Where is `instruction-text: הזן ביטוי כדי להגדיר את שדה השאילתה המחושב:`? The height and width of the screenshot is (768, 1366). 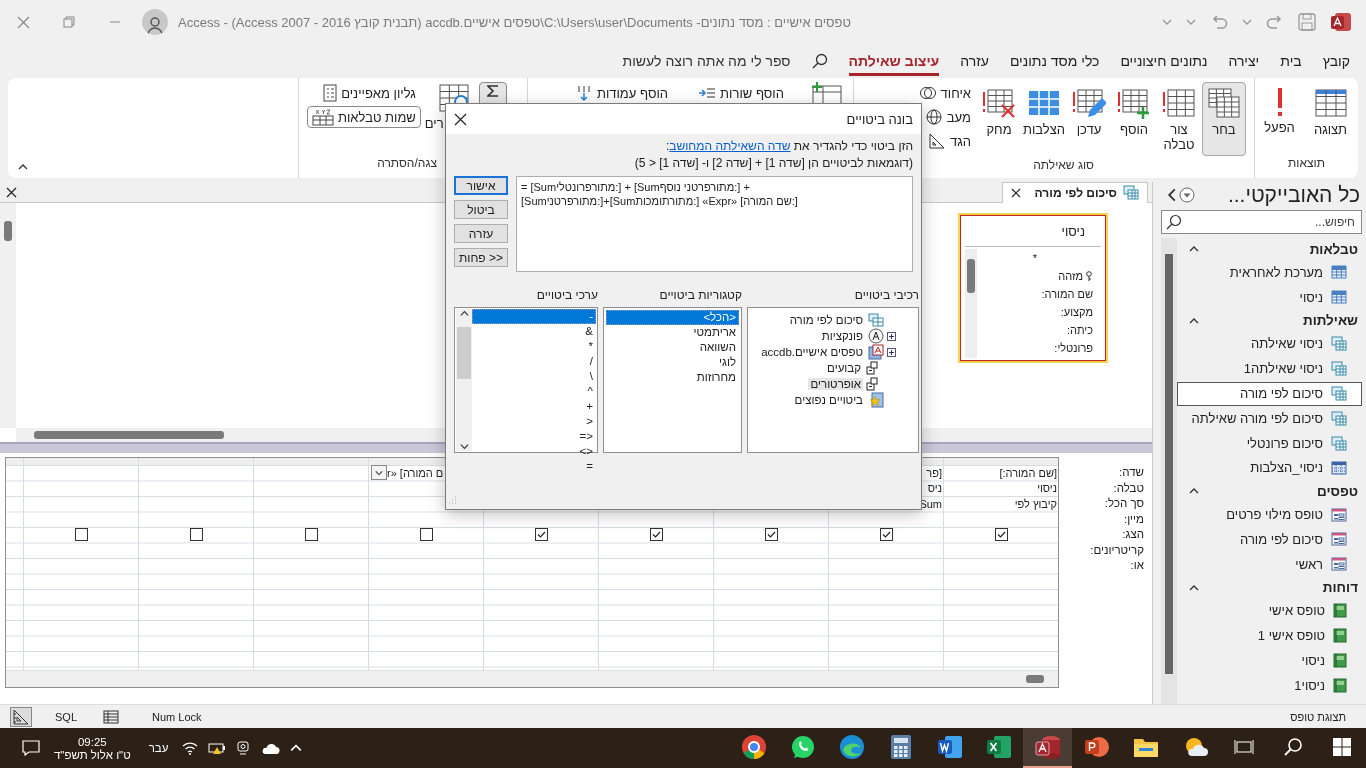
instruction-text: הזן ביטוי כדי להגדיר את שדה השאילתה המחושב: is located at coordinates (789, 146).